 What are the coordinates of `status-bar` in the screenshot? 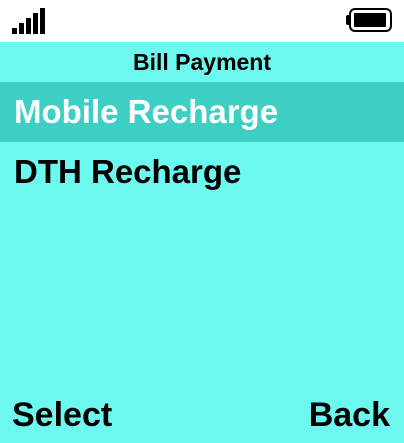 It's located at (202, 21).